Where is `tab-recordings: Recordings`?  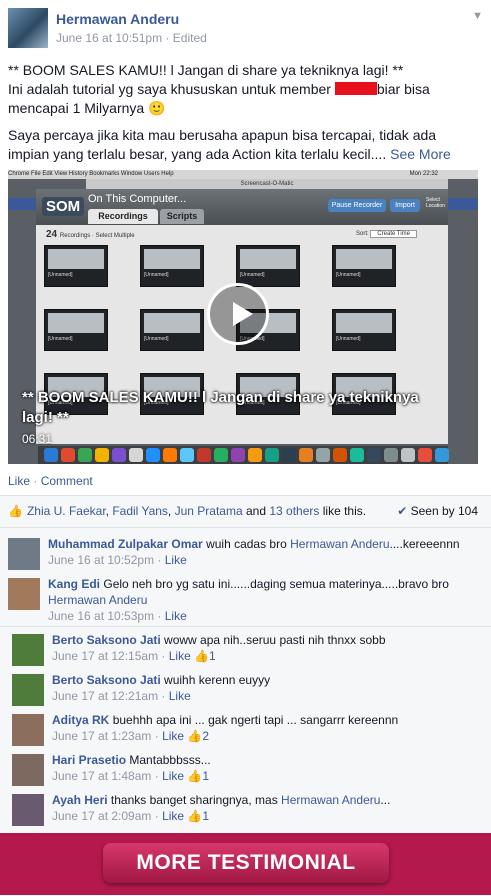
tab-recordings: Recordings is located at coordinates (123, 216).